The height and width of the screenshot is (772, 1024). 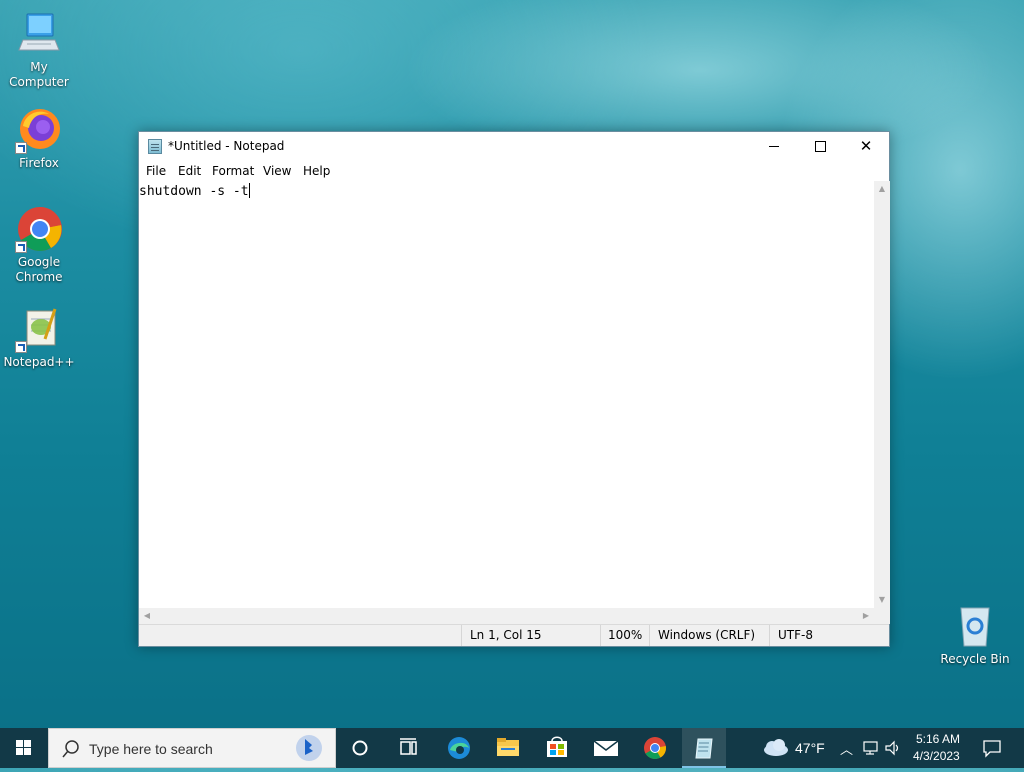 I want to click on cortana-circle-icon, so click(x=360, y=748).